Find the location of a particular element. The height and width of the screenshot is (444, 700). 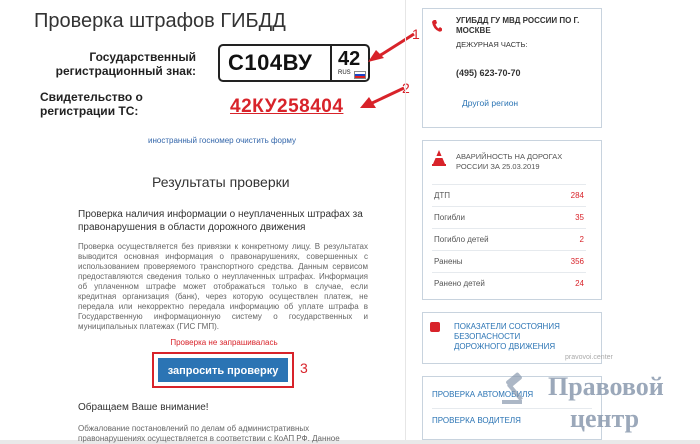

plate-divider is located at coordinates (331, 63).